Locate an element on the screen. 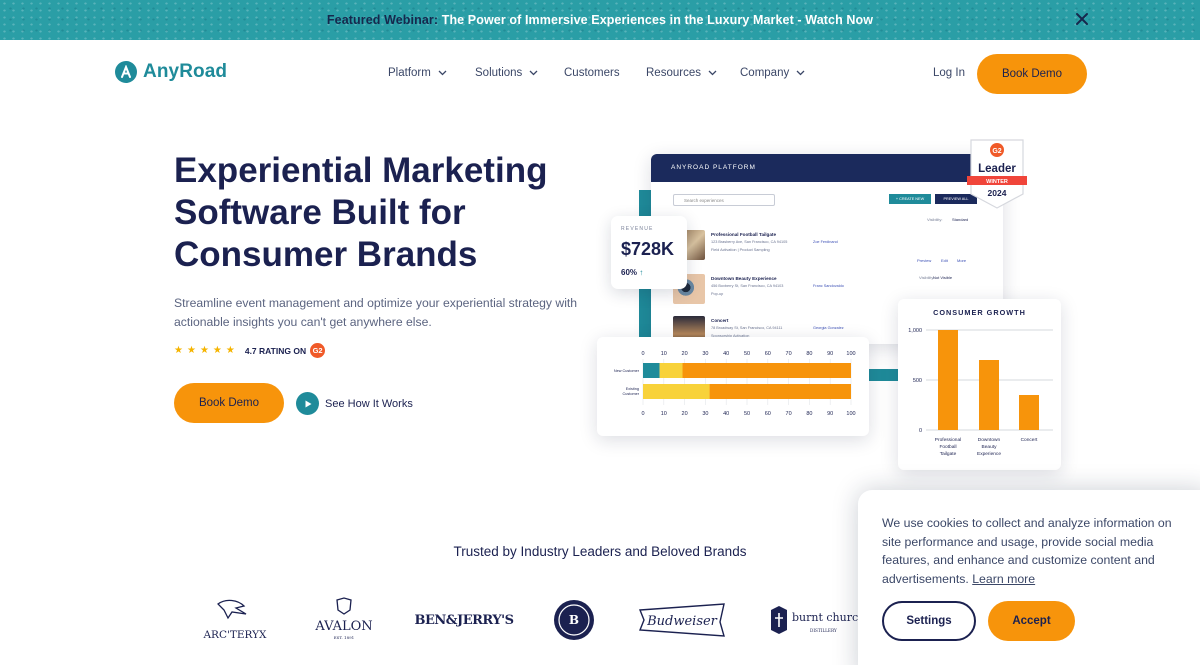 This screenshot has width=1200, height=665. event-tag: Field Activation | Product Sampling is located at coordinates (740, 250).